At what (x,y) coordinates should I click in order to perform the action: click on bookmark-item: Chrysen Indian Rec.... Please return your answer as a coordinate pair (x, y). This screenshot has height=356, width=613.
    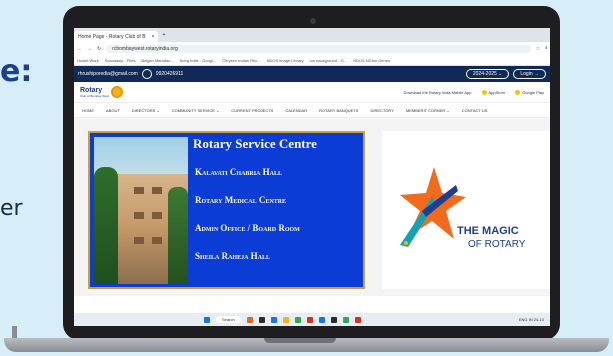
    Looking at the image, I should click on (241, 60).